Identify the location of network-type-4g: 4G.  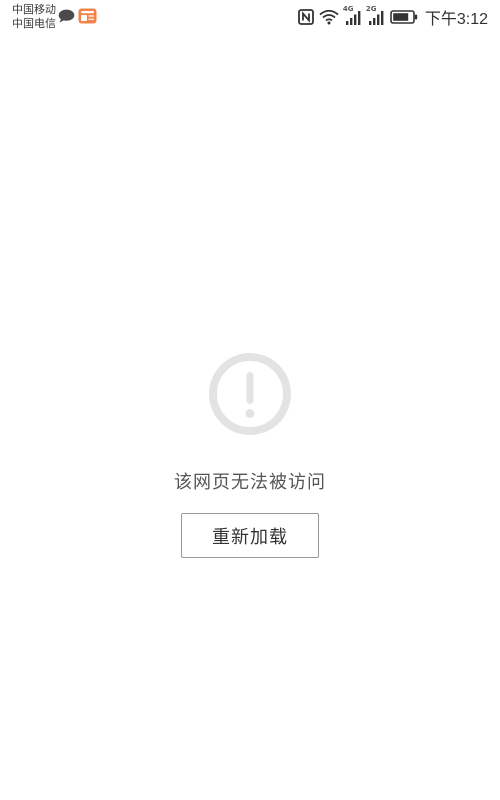
(348, 9).